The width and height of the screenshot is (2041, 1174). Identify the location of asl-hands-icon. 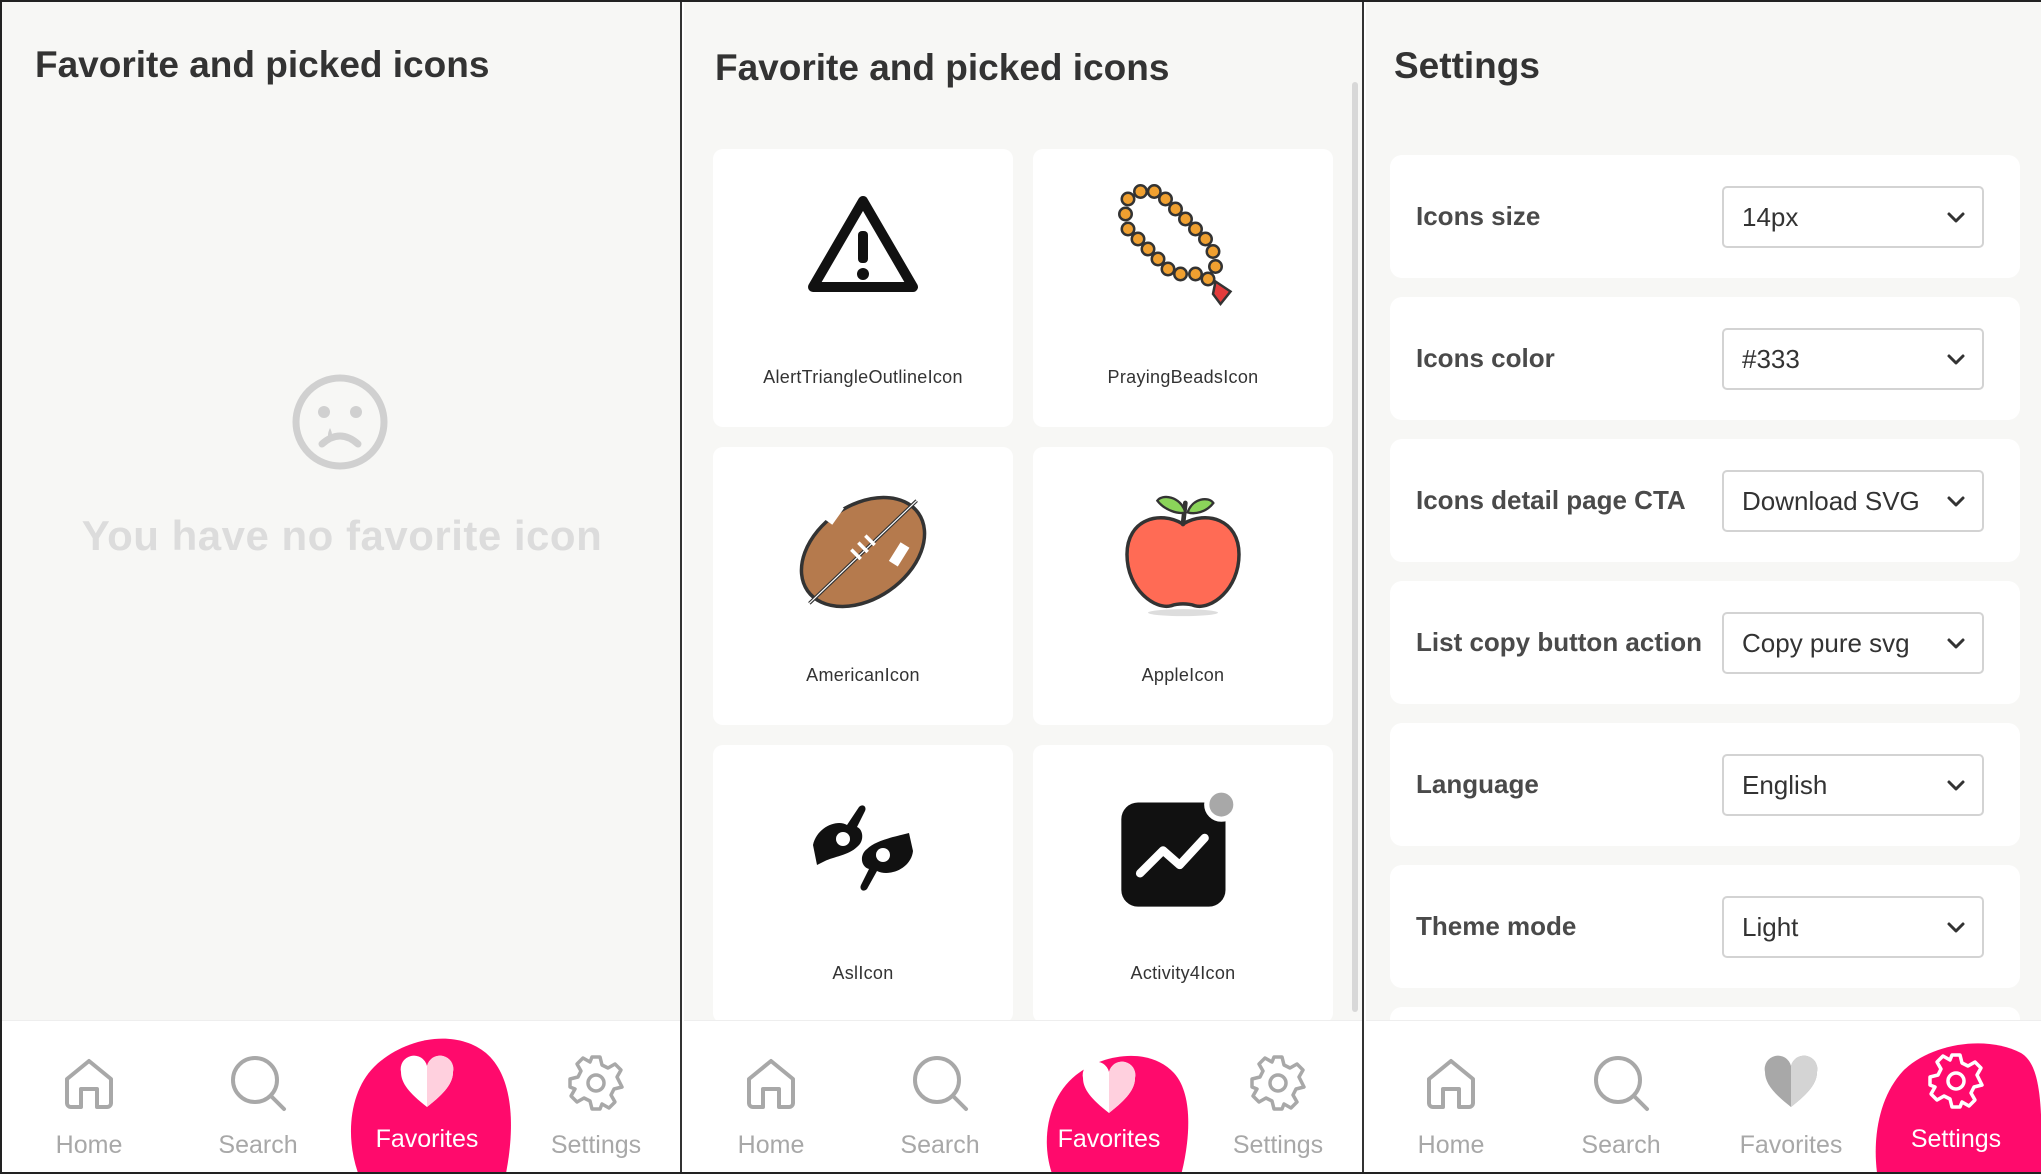
(863, 848).